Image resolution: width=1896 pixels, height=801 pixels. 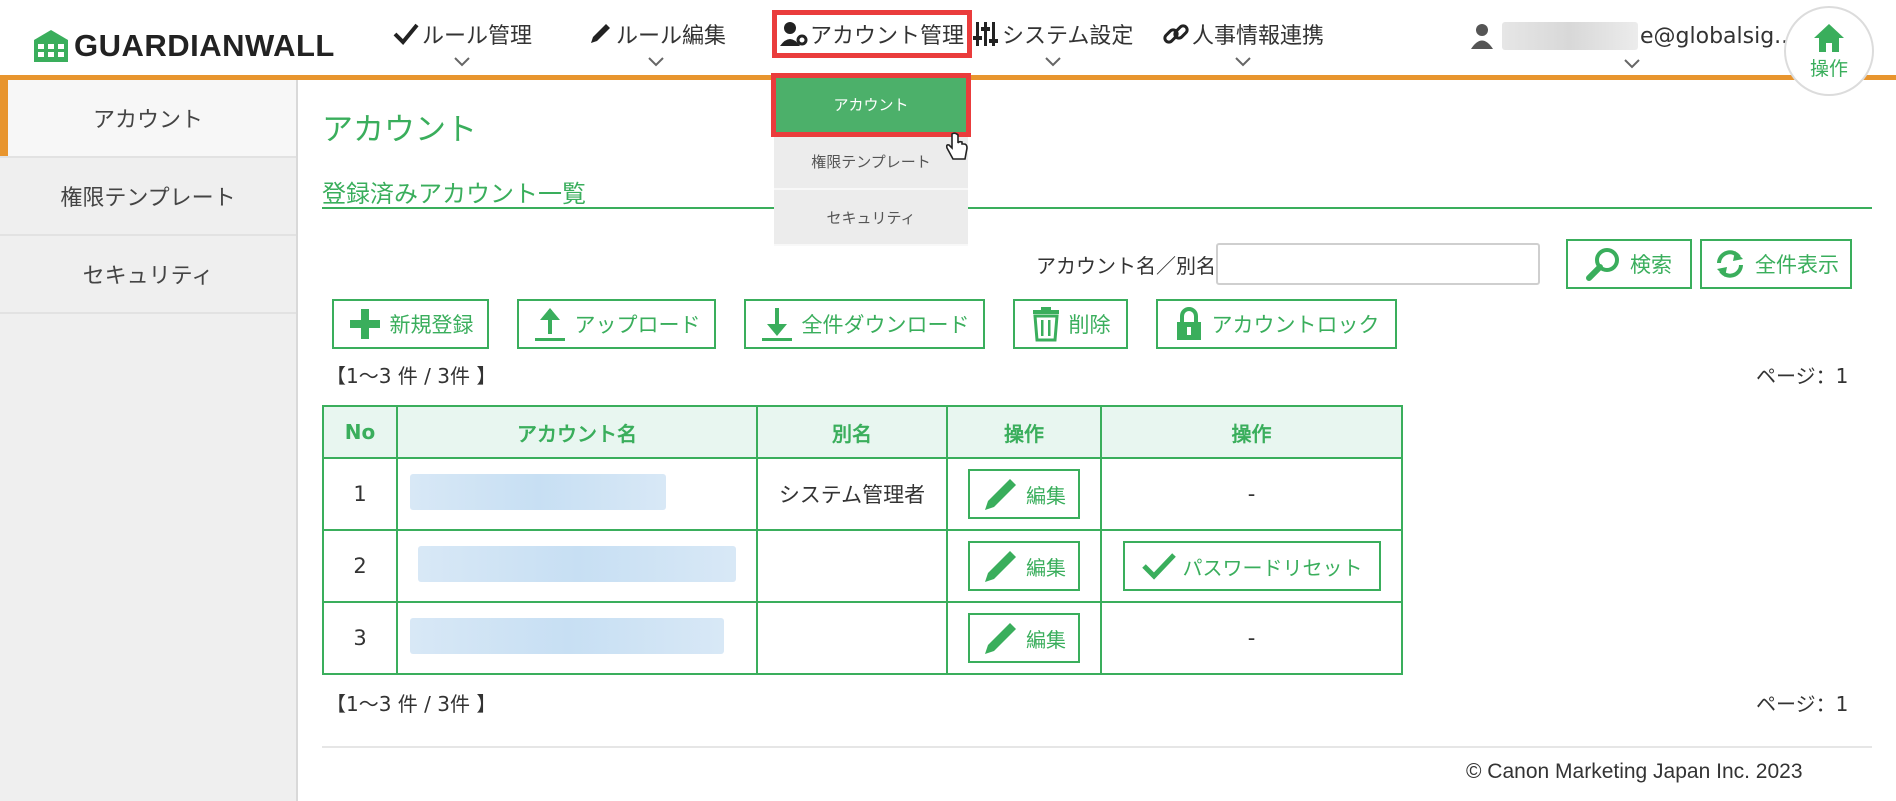 What do you see at coordinates (1295, 325) in the screenshot?
I see `account-lock-label: アカウントロック` at bounding box center [1295, 325].